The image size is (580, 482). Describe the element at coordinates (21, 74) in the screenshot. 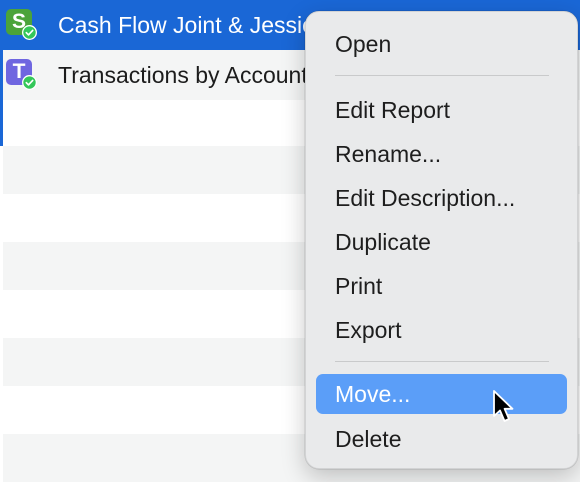

I see `transactions-icon: T` at that location.